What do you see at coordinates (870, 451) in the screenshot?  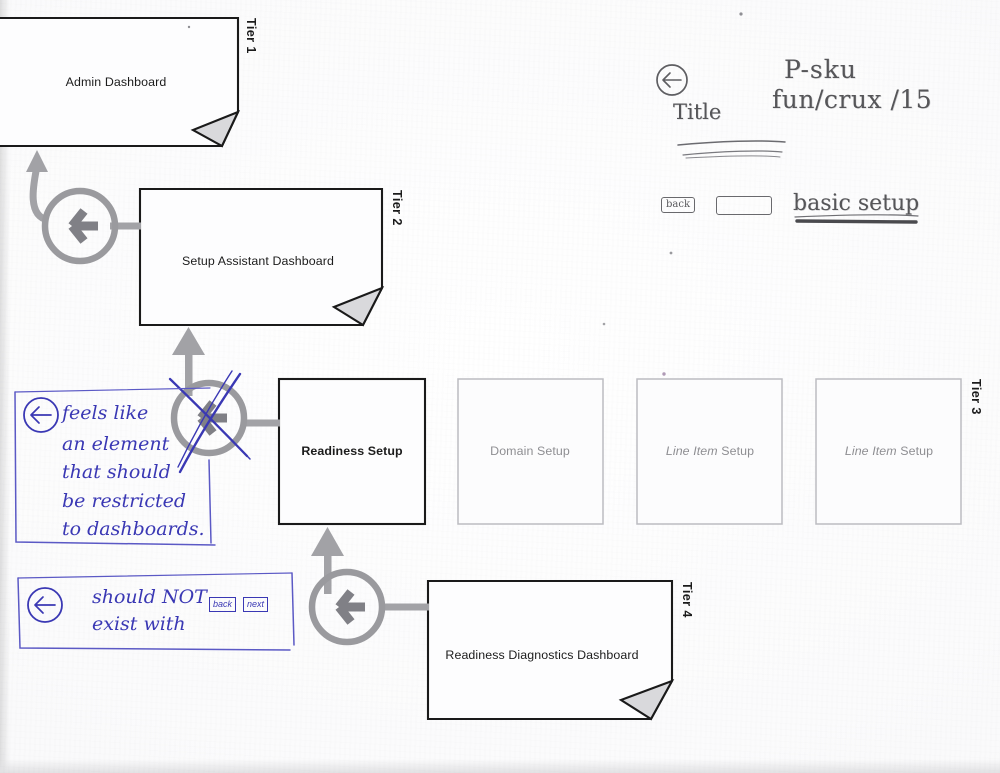 I see `line-item-emphasis-2: Line Item` at bounding box center [870, 451].